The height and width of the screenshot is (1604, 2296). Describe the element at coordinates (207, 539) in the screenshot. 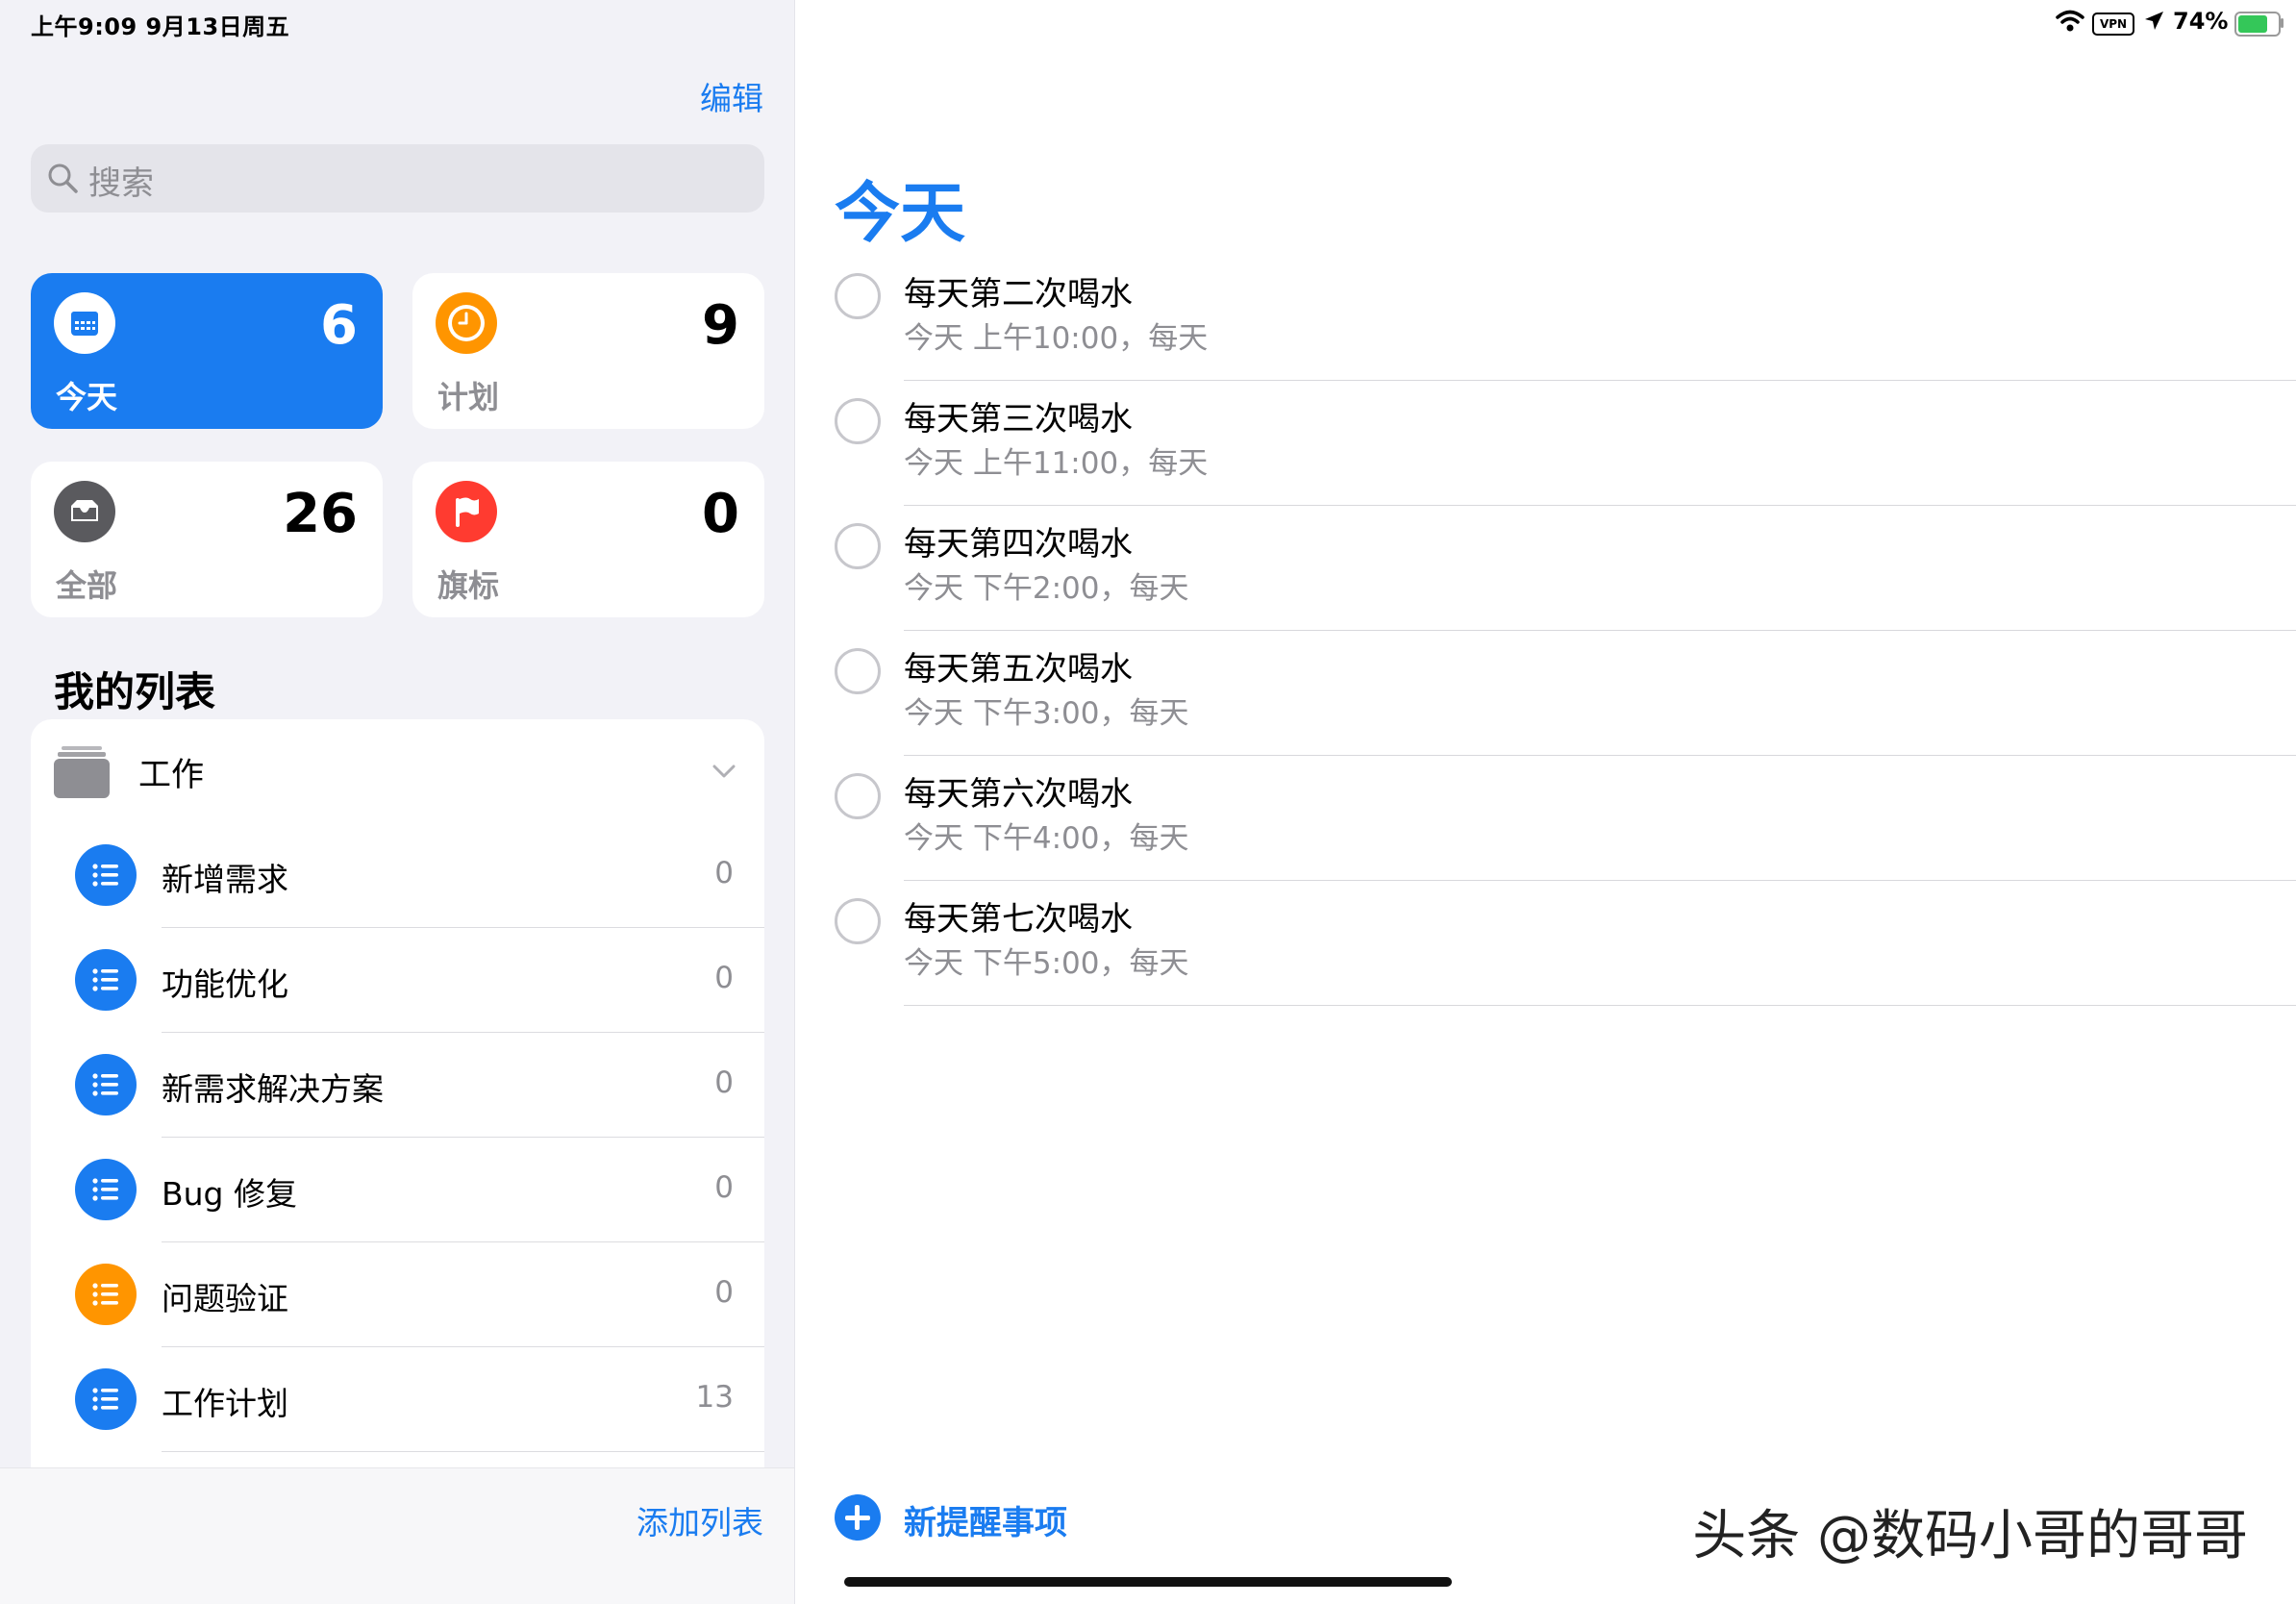

I see `tile-all: 26 全部` at that location.